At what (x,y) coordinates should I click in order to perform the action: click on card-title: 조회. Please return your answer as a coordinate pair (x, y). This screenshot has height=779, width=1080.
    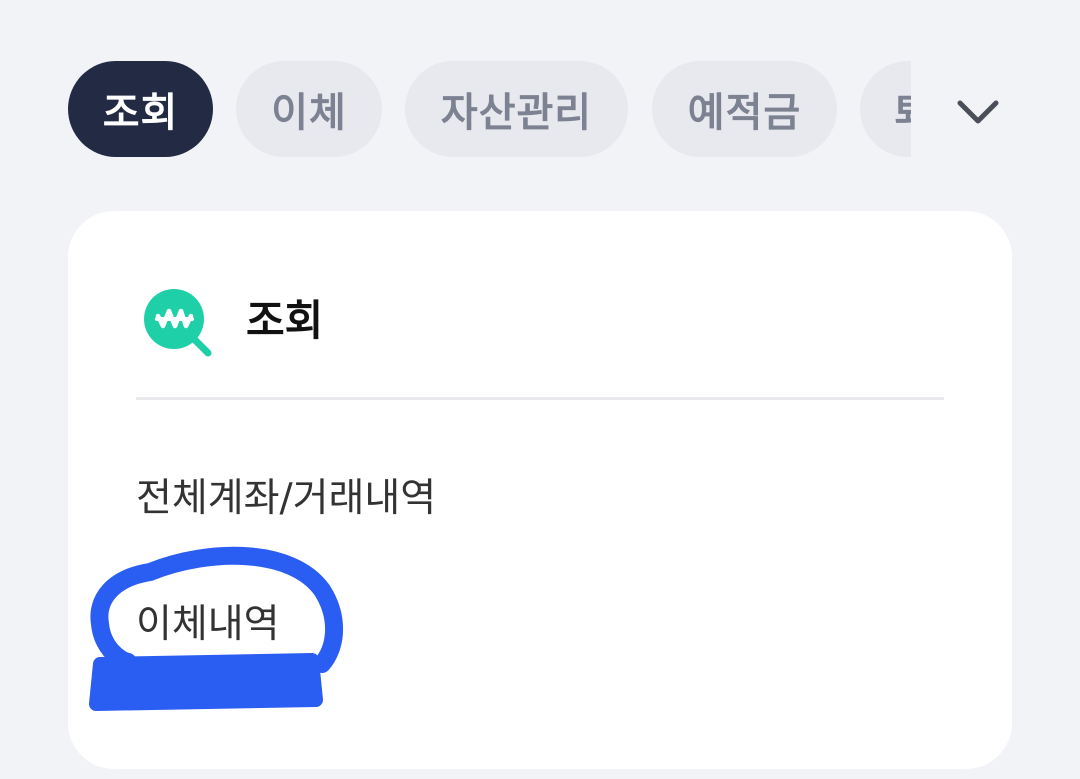
    Looking at the image, I should click on (285, 320).